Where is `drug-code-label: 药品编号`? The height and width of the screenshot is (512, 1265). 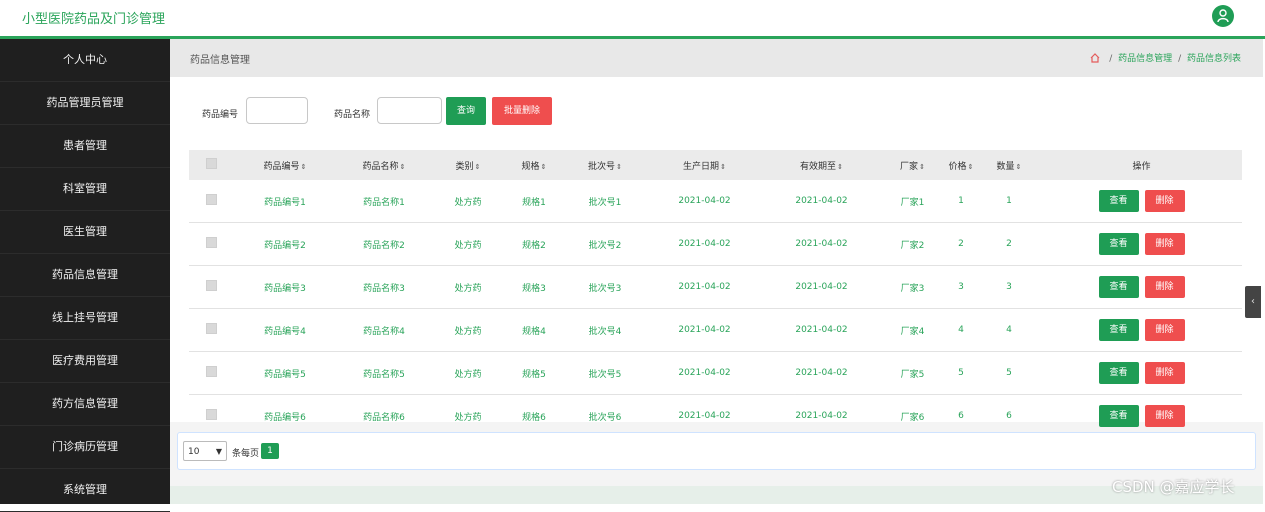
drug-code-label: 药品编号 is located at coordinates (220, 115).